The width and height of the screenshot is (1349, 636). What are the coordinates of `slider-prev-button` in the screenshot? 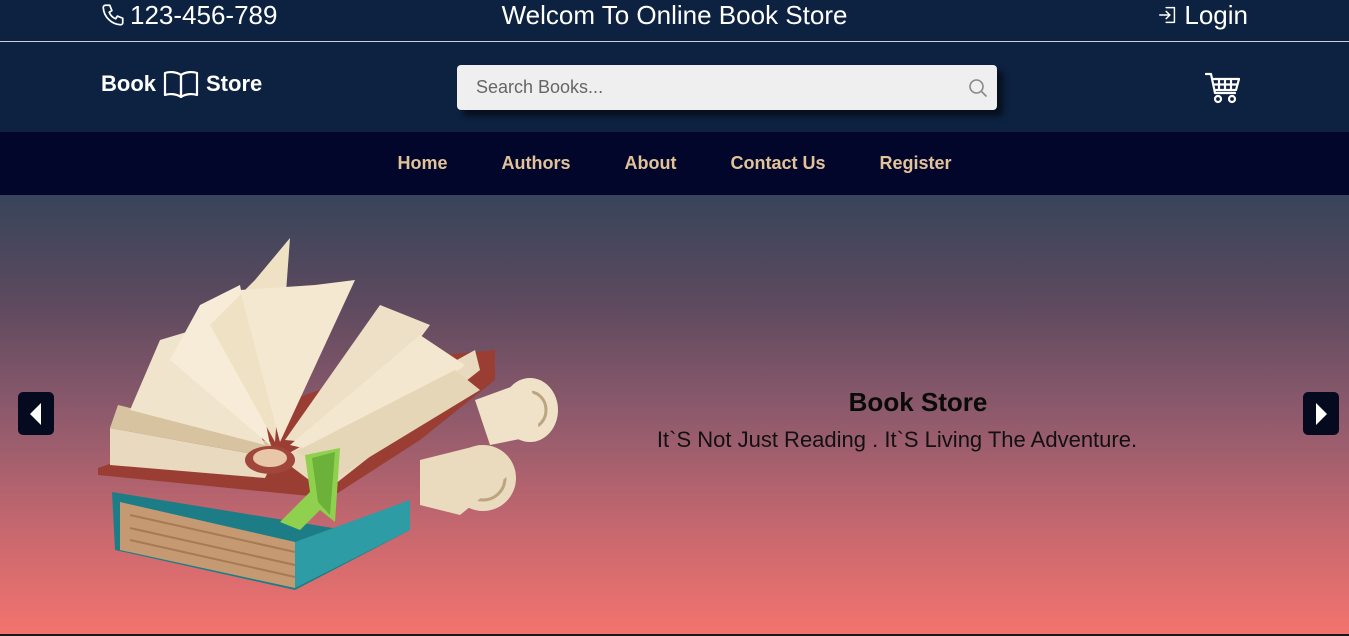 It's located at (36, 413).